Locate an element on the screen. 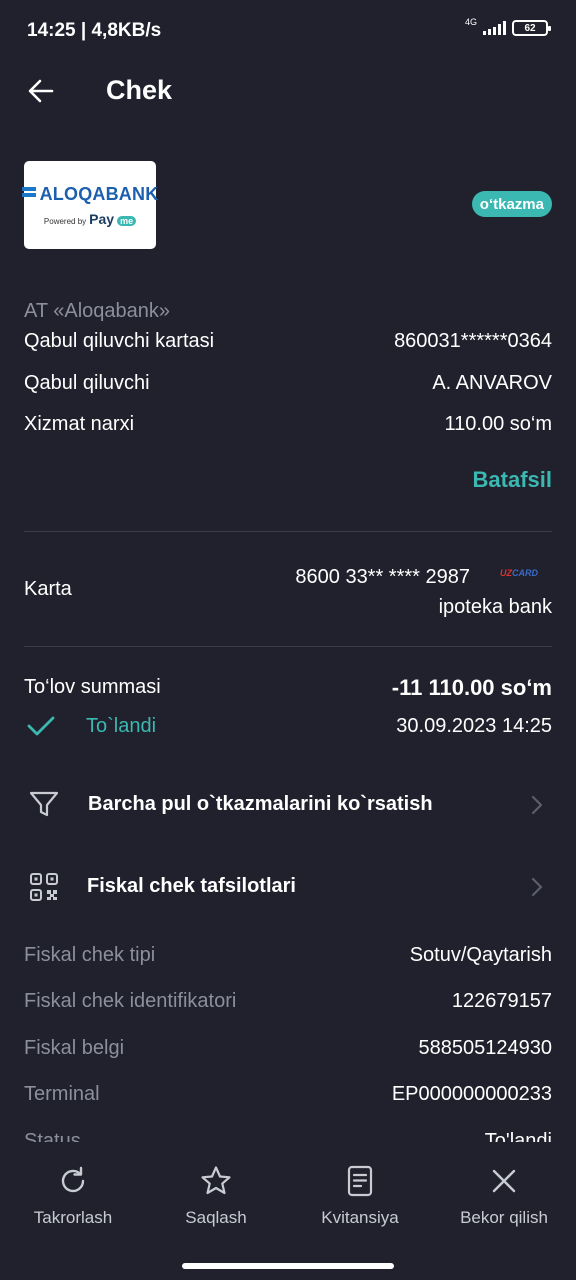  qr-code-icon is located at coordinates (44, 887).